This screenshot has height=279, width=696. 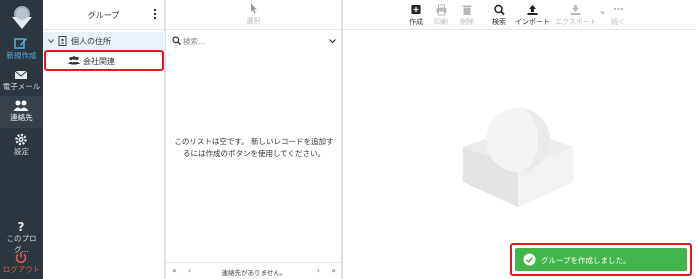 What do you see at coordinates (467, 22) in the screenshot?
I see `delete-label: 削除` at bounding box center [467, 22].